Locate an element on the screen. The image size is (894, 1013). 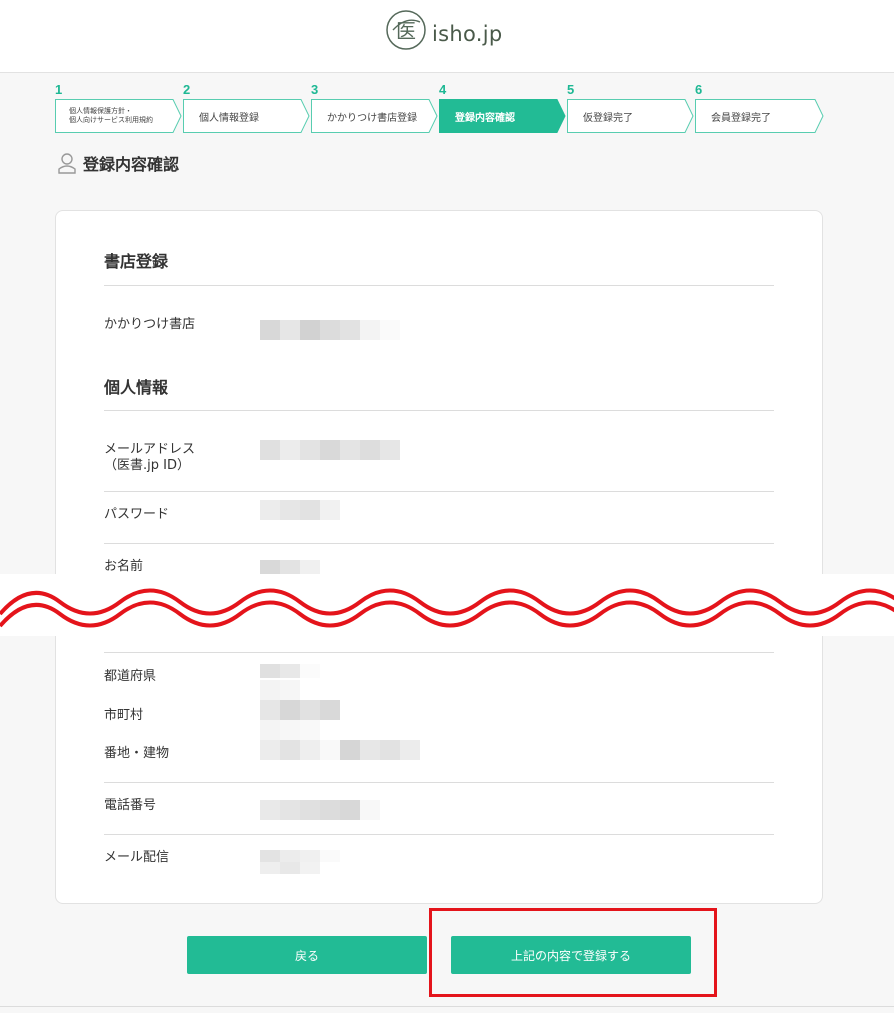
prefecture-label: 都道府県 is located at coordinates (130, 676).